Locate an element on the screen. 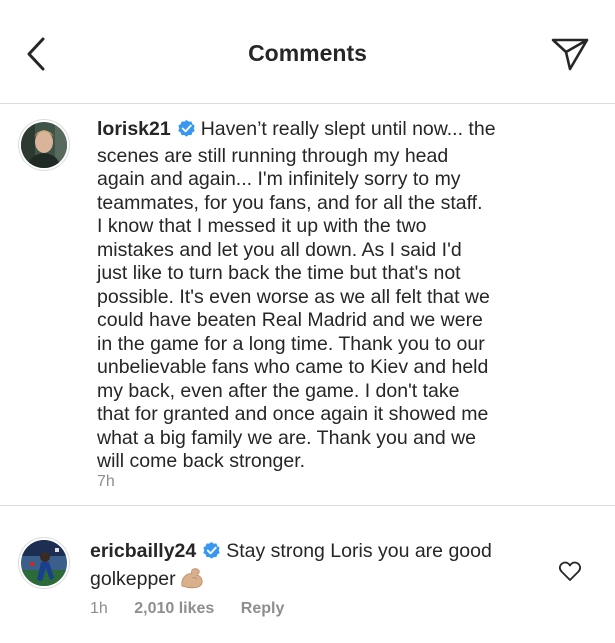 The height and width of the screenshot is (643, 615). like-button is located at coordinates (570, 571).